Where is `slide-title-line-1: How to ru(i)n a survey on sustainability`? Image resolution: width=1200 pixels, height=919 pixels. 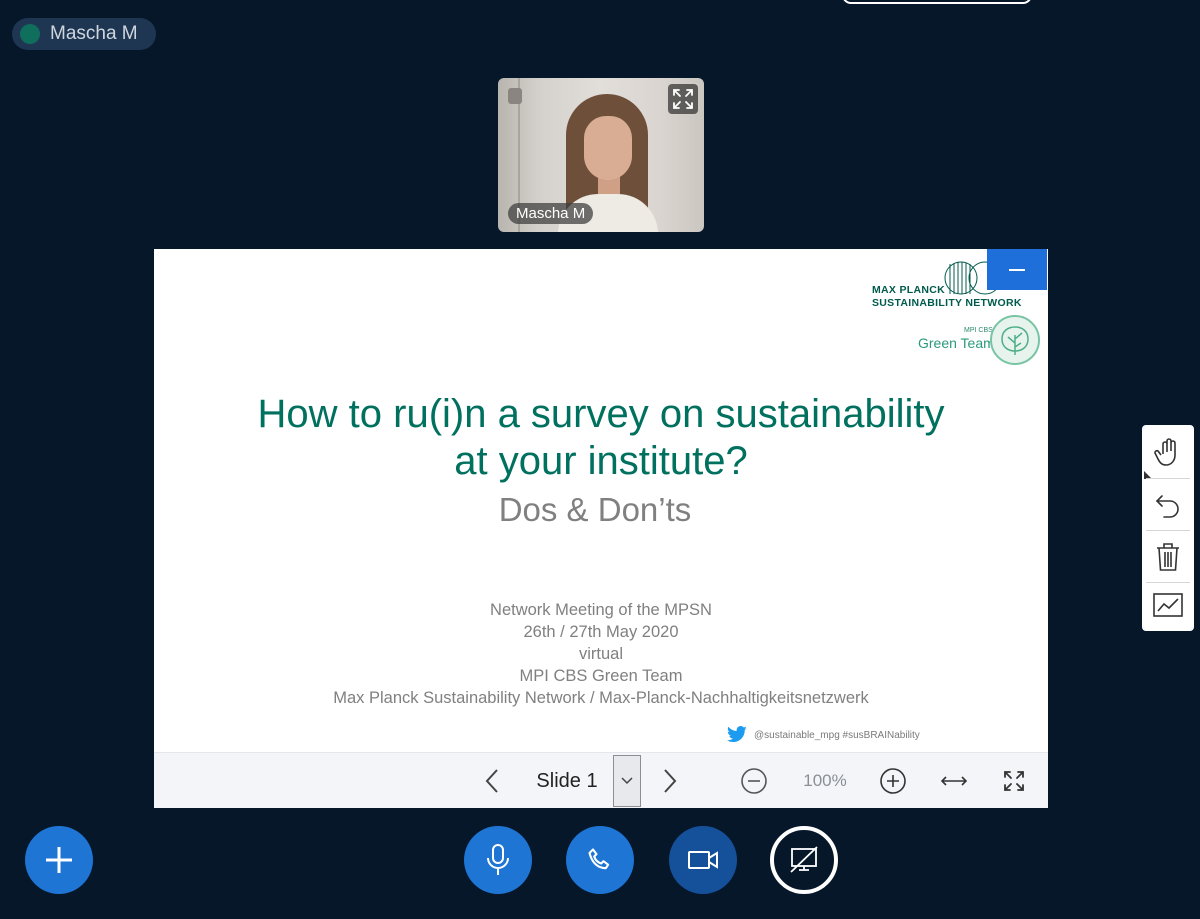
slide-title-line-1: How to ru(i)n a survey on sustainability is located at coordinates (601, 414).